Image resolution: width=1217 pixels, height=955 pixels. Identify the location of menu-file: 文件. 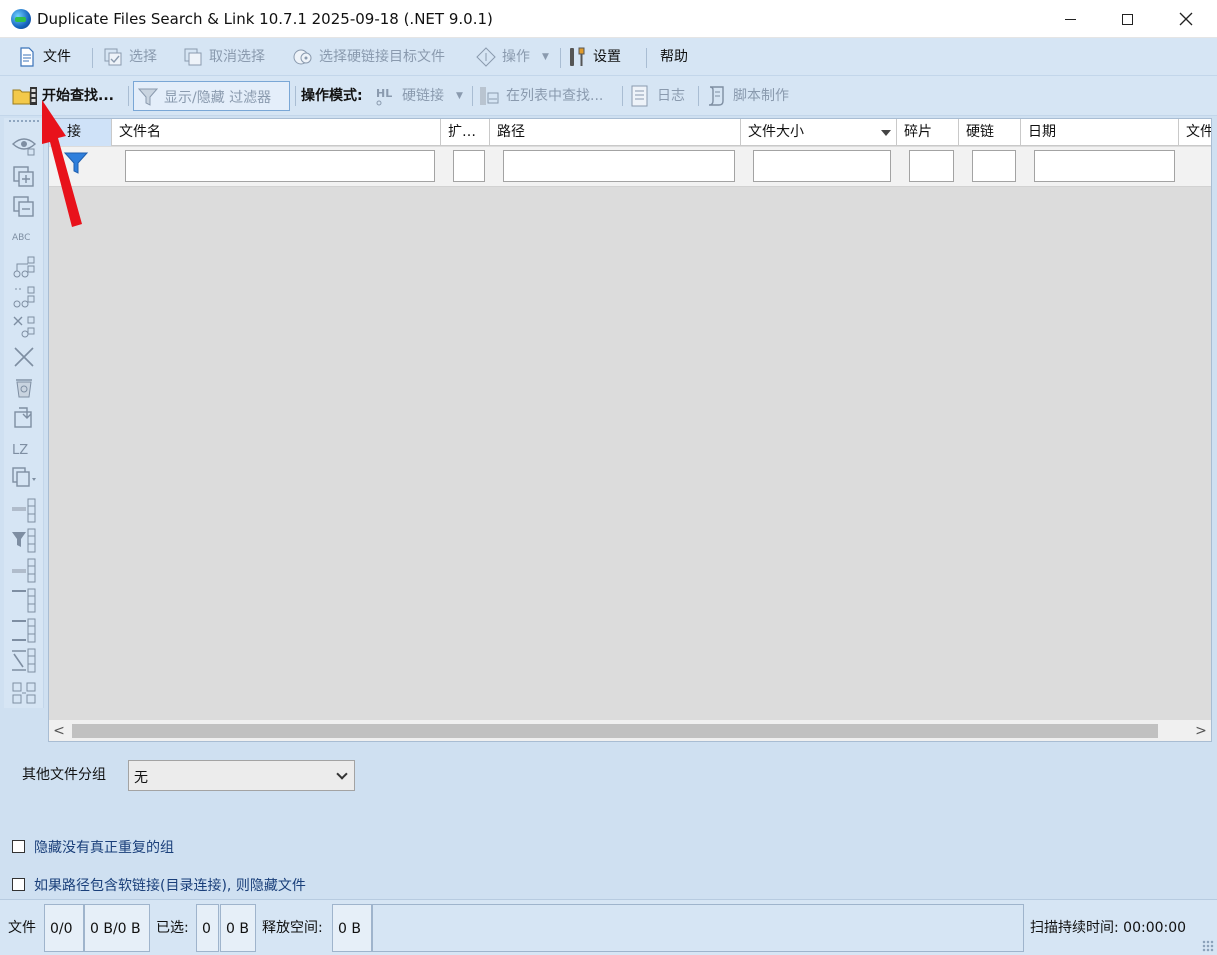
(48, 57).